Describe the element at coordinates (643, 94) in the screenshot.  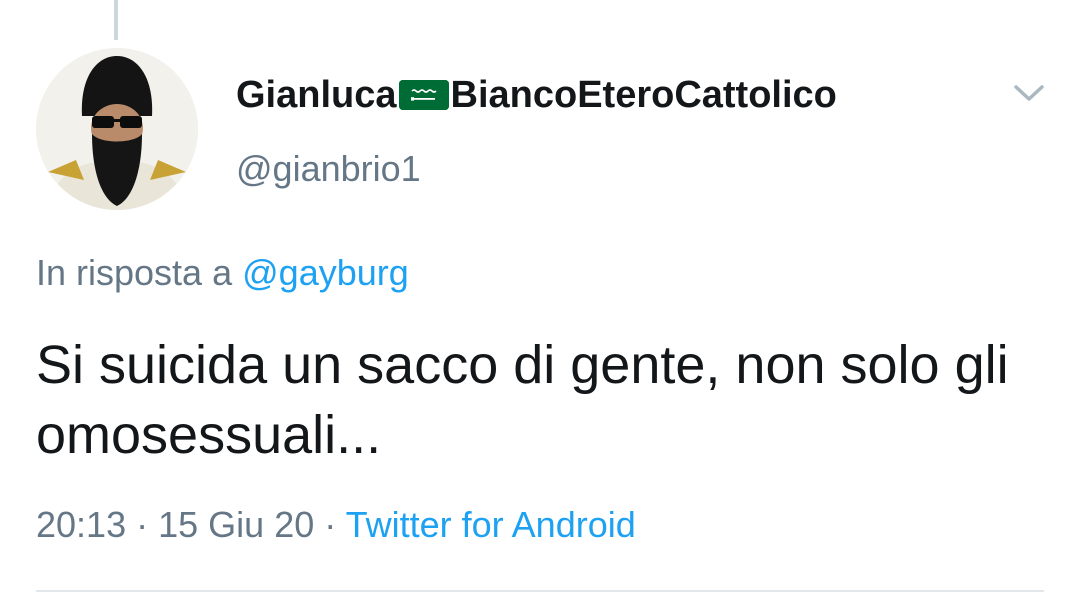
I see `display-name-part2: BiancoEteroCattolico` at that location.